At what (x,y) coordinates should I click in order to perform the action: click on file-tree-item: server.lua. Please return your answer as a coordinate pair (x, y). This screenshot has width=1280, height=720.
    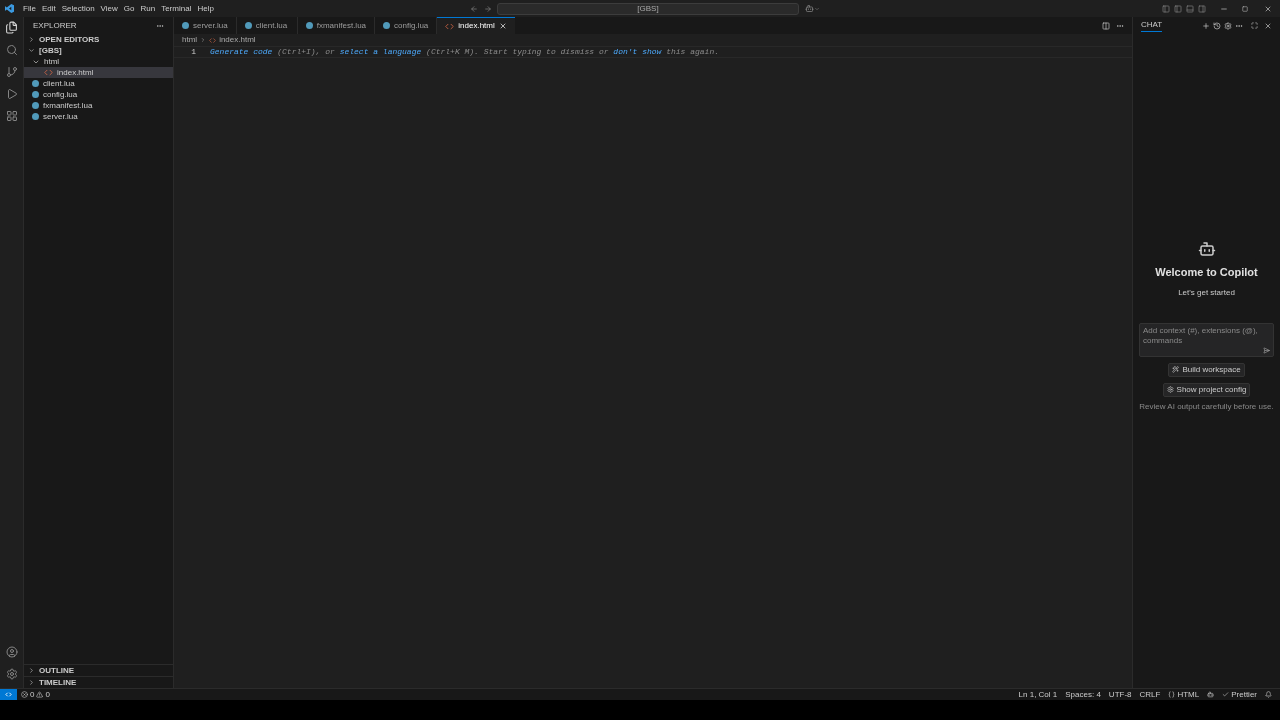
    Looking at the image, I should click on (98, 116).